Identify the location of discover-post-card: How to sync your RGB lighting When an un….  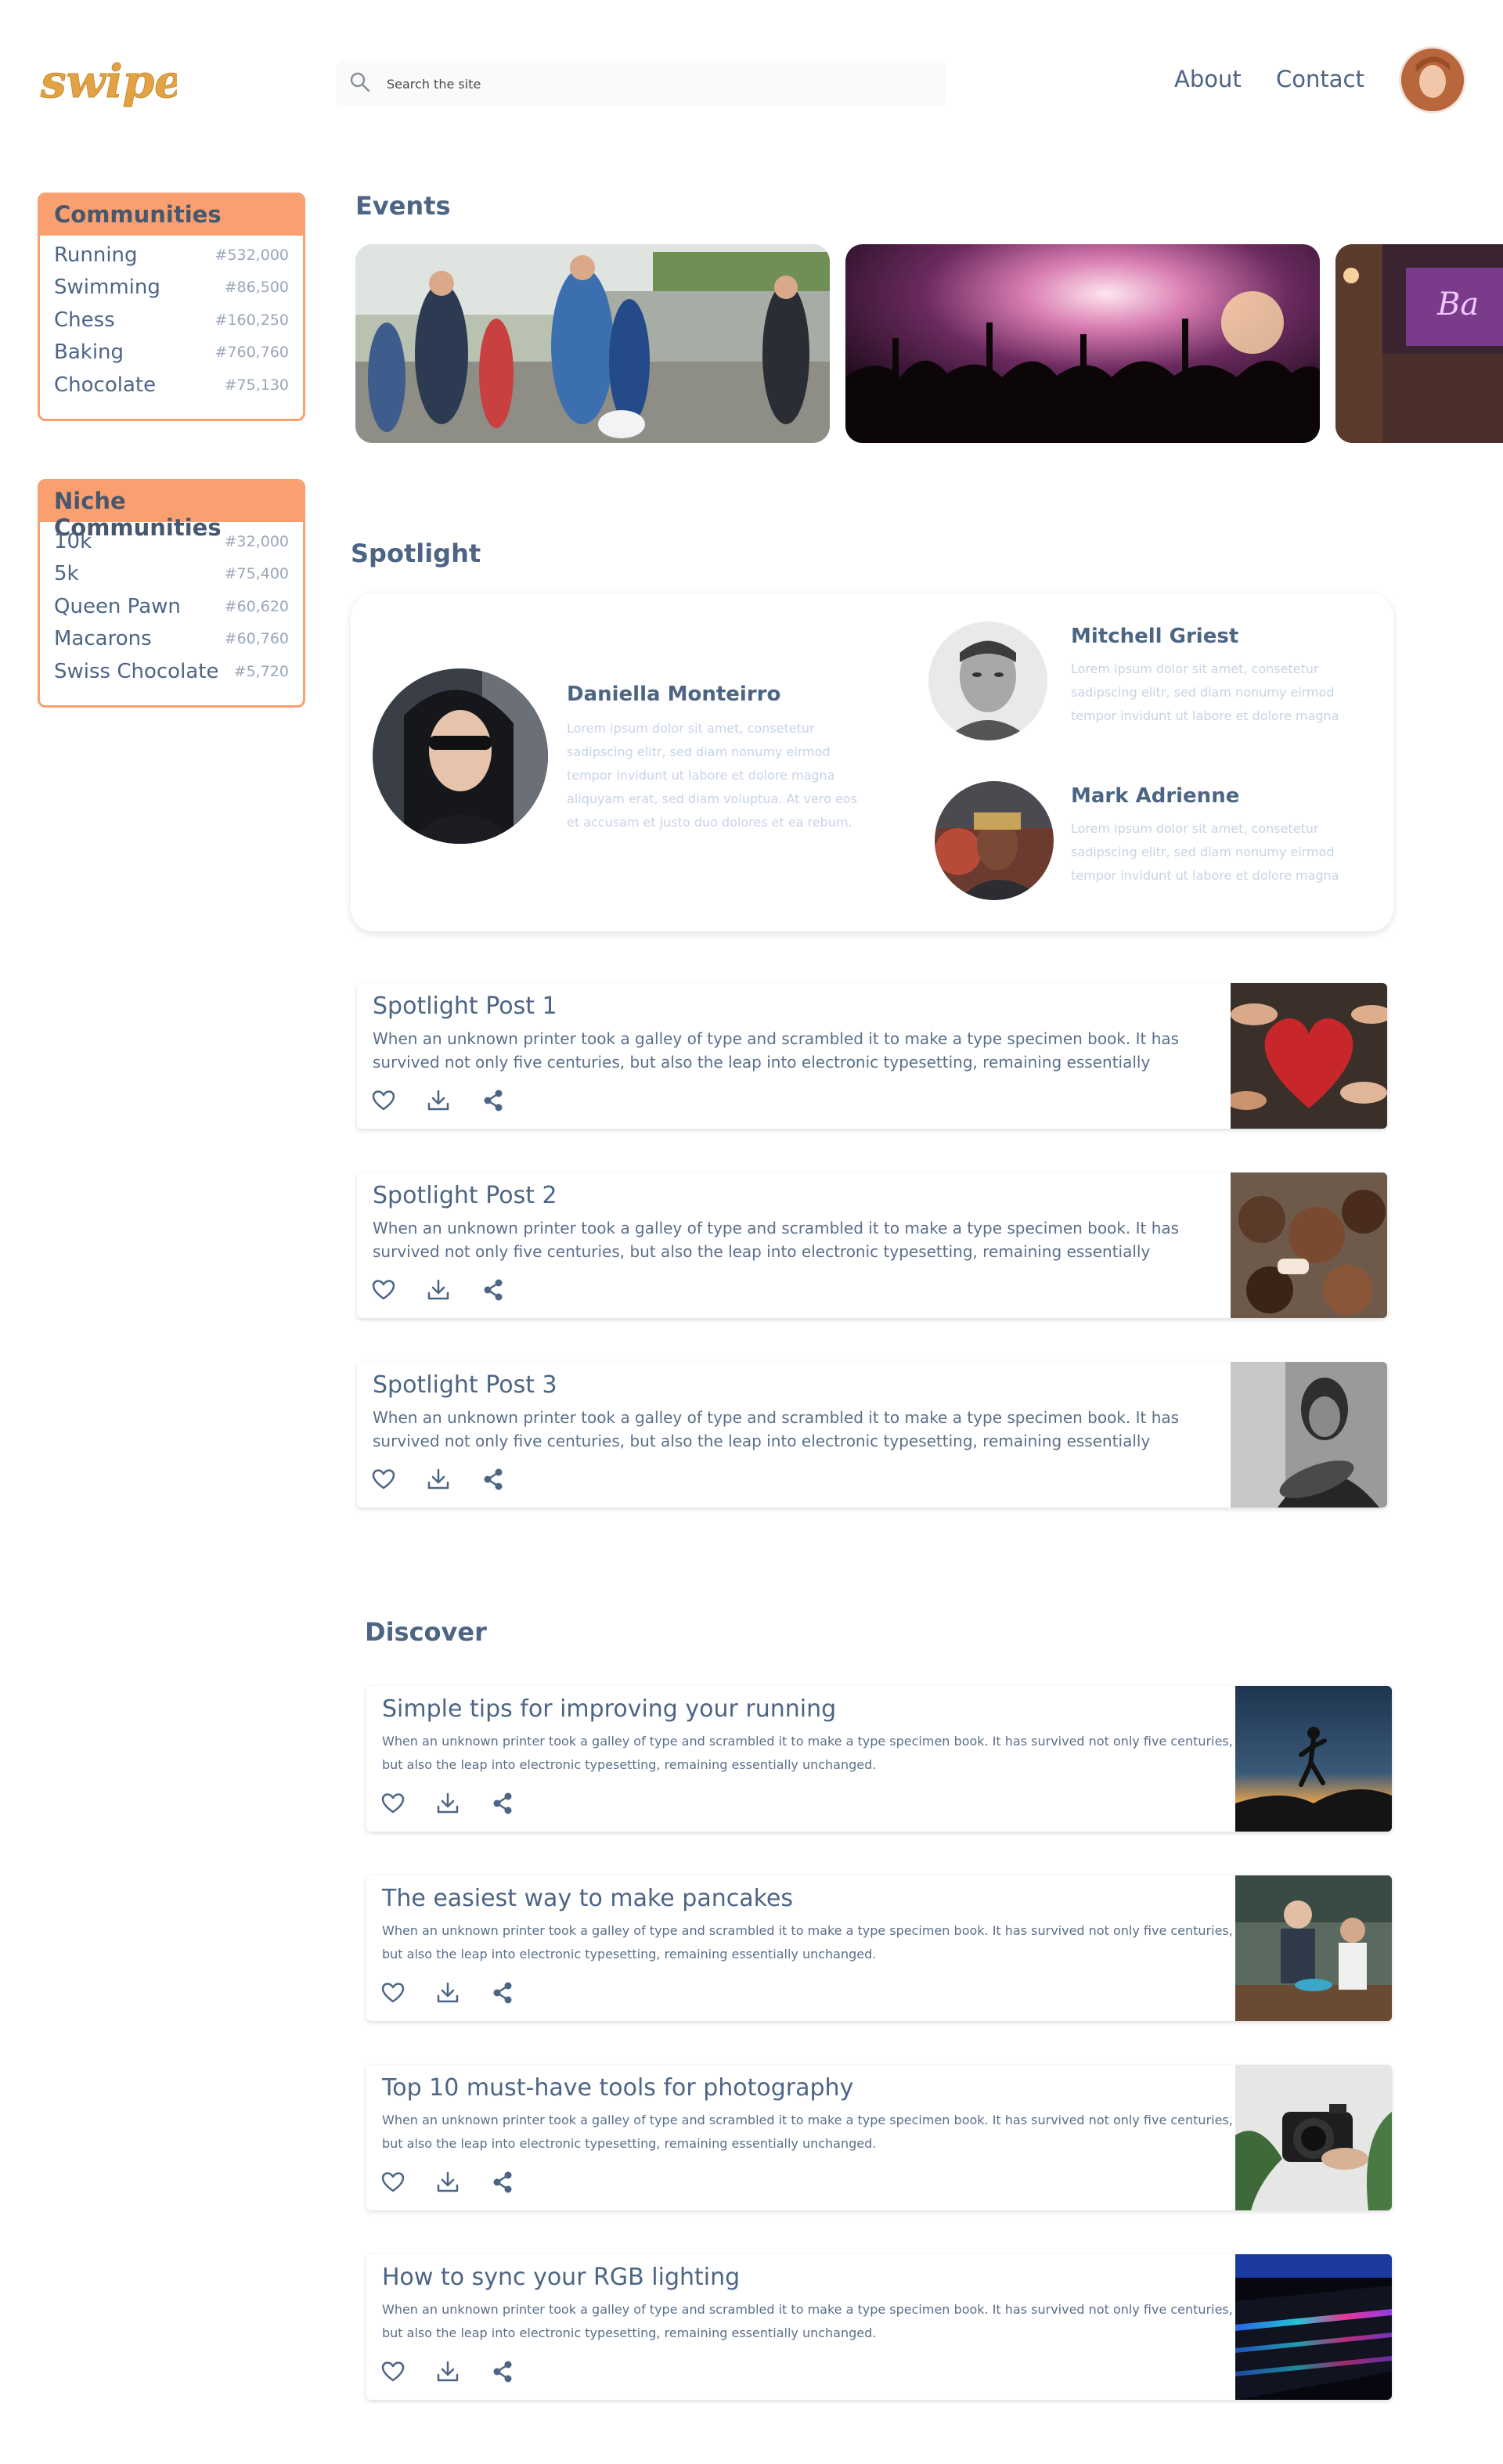
(879, 2327).